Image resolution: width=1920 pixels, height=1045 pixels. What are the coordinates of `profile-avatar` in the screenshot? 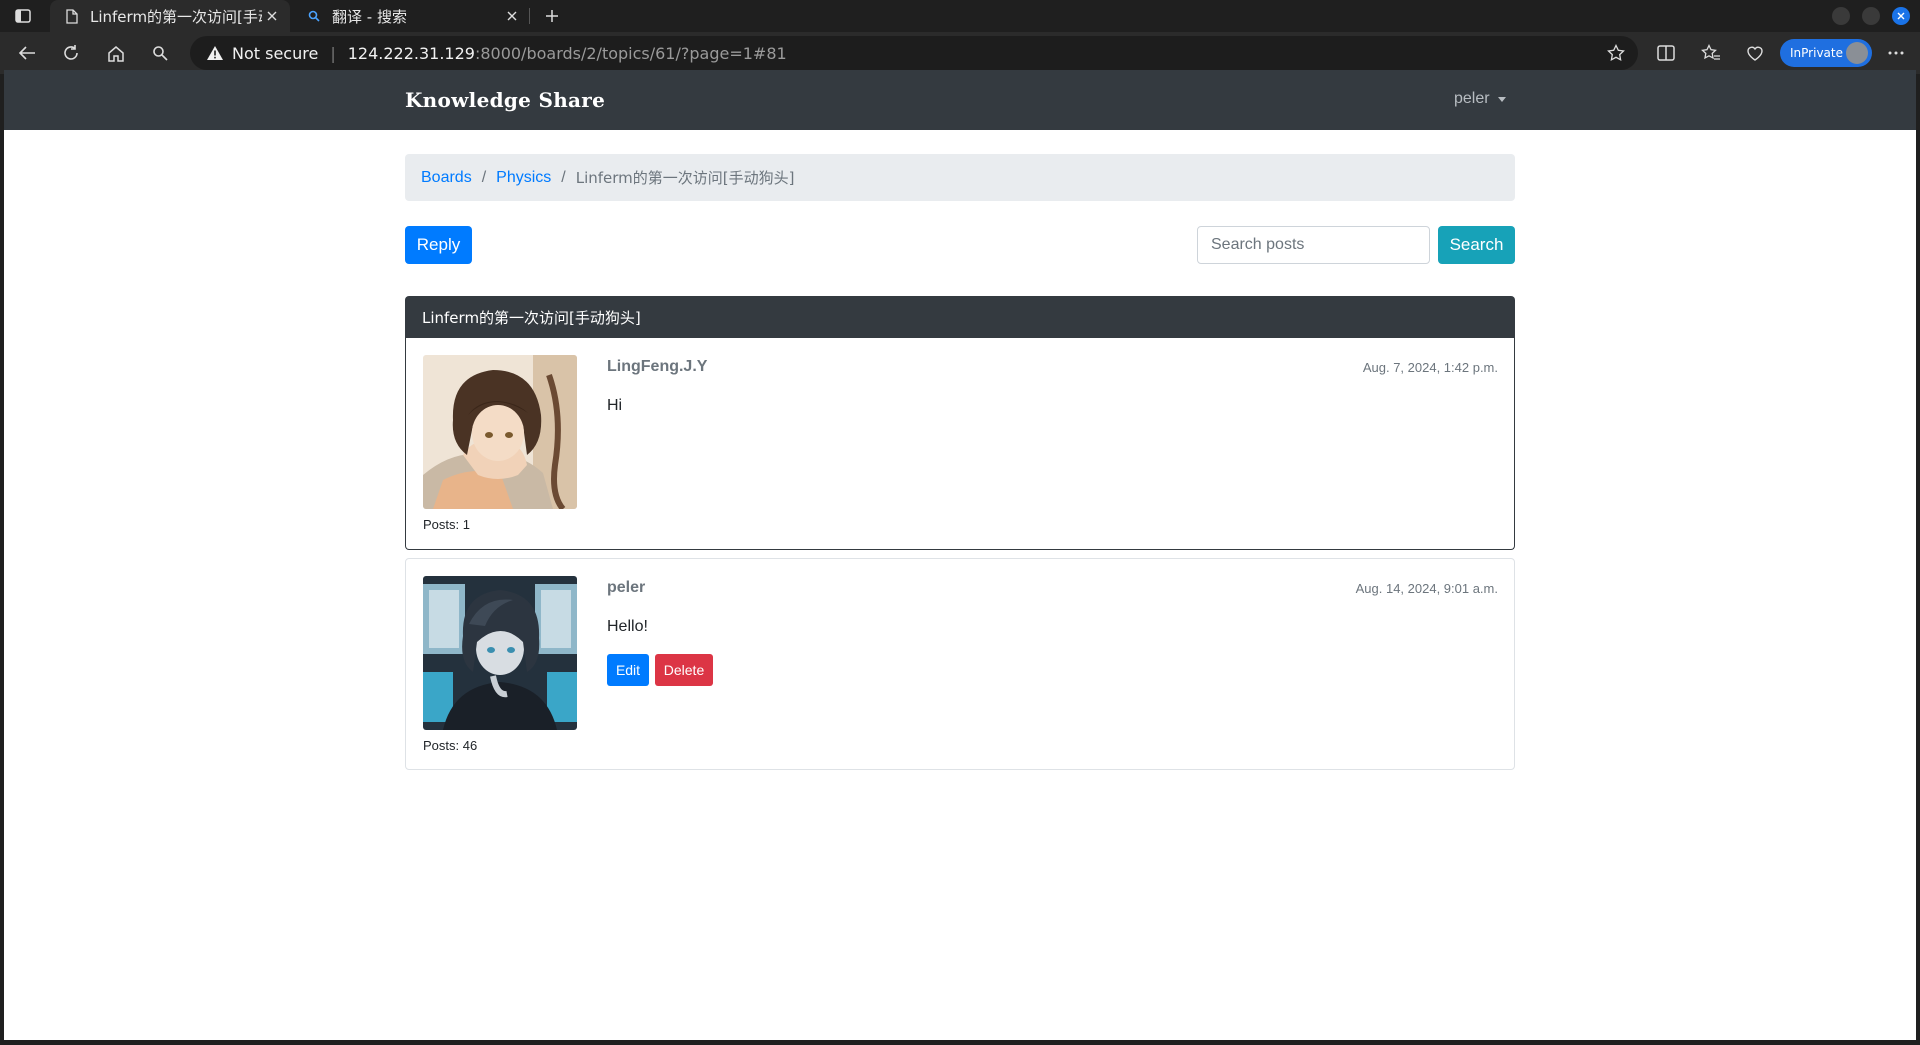 It's located at (1857, 53).